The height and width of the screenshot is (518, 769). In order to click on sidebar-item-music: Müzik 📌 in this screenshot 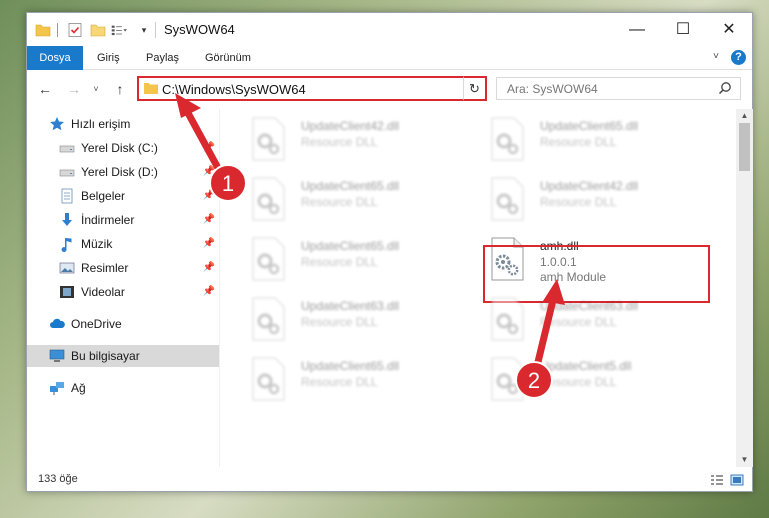, I will do `click(123, 244)`.